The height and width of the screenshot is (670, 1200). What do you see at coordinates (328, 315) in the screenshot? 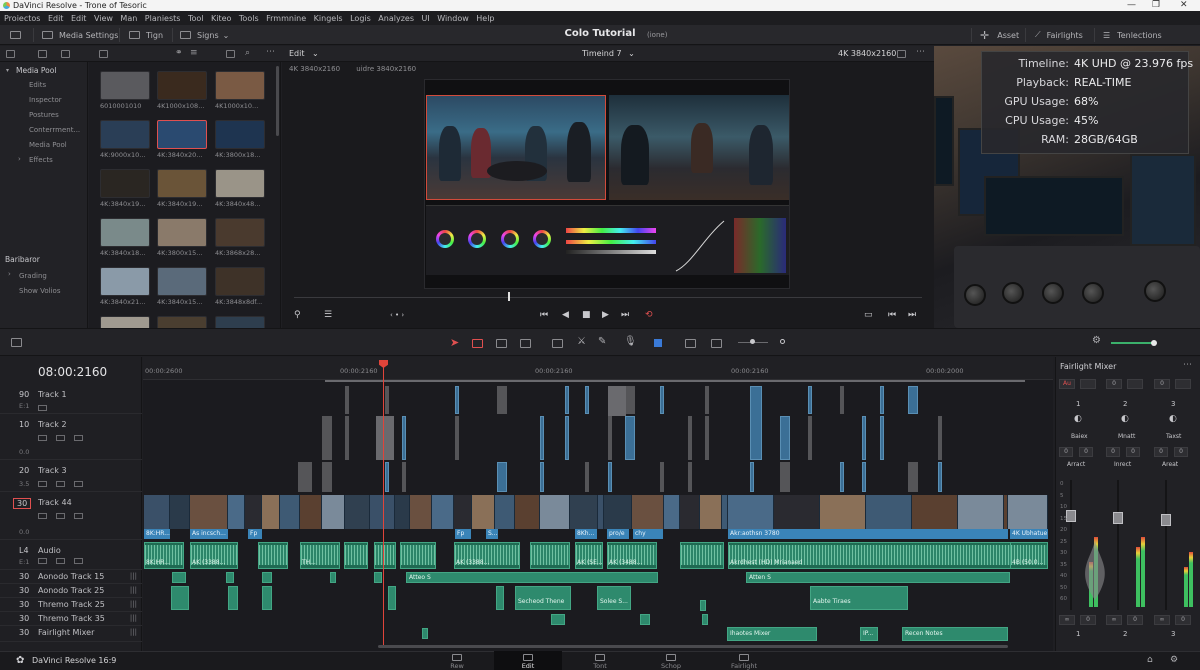
I see `options-icon: ☰` at bounding box center [328, 315].